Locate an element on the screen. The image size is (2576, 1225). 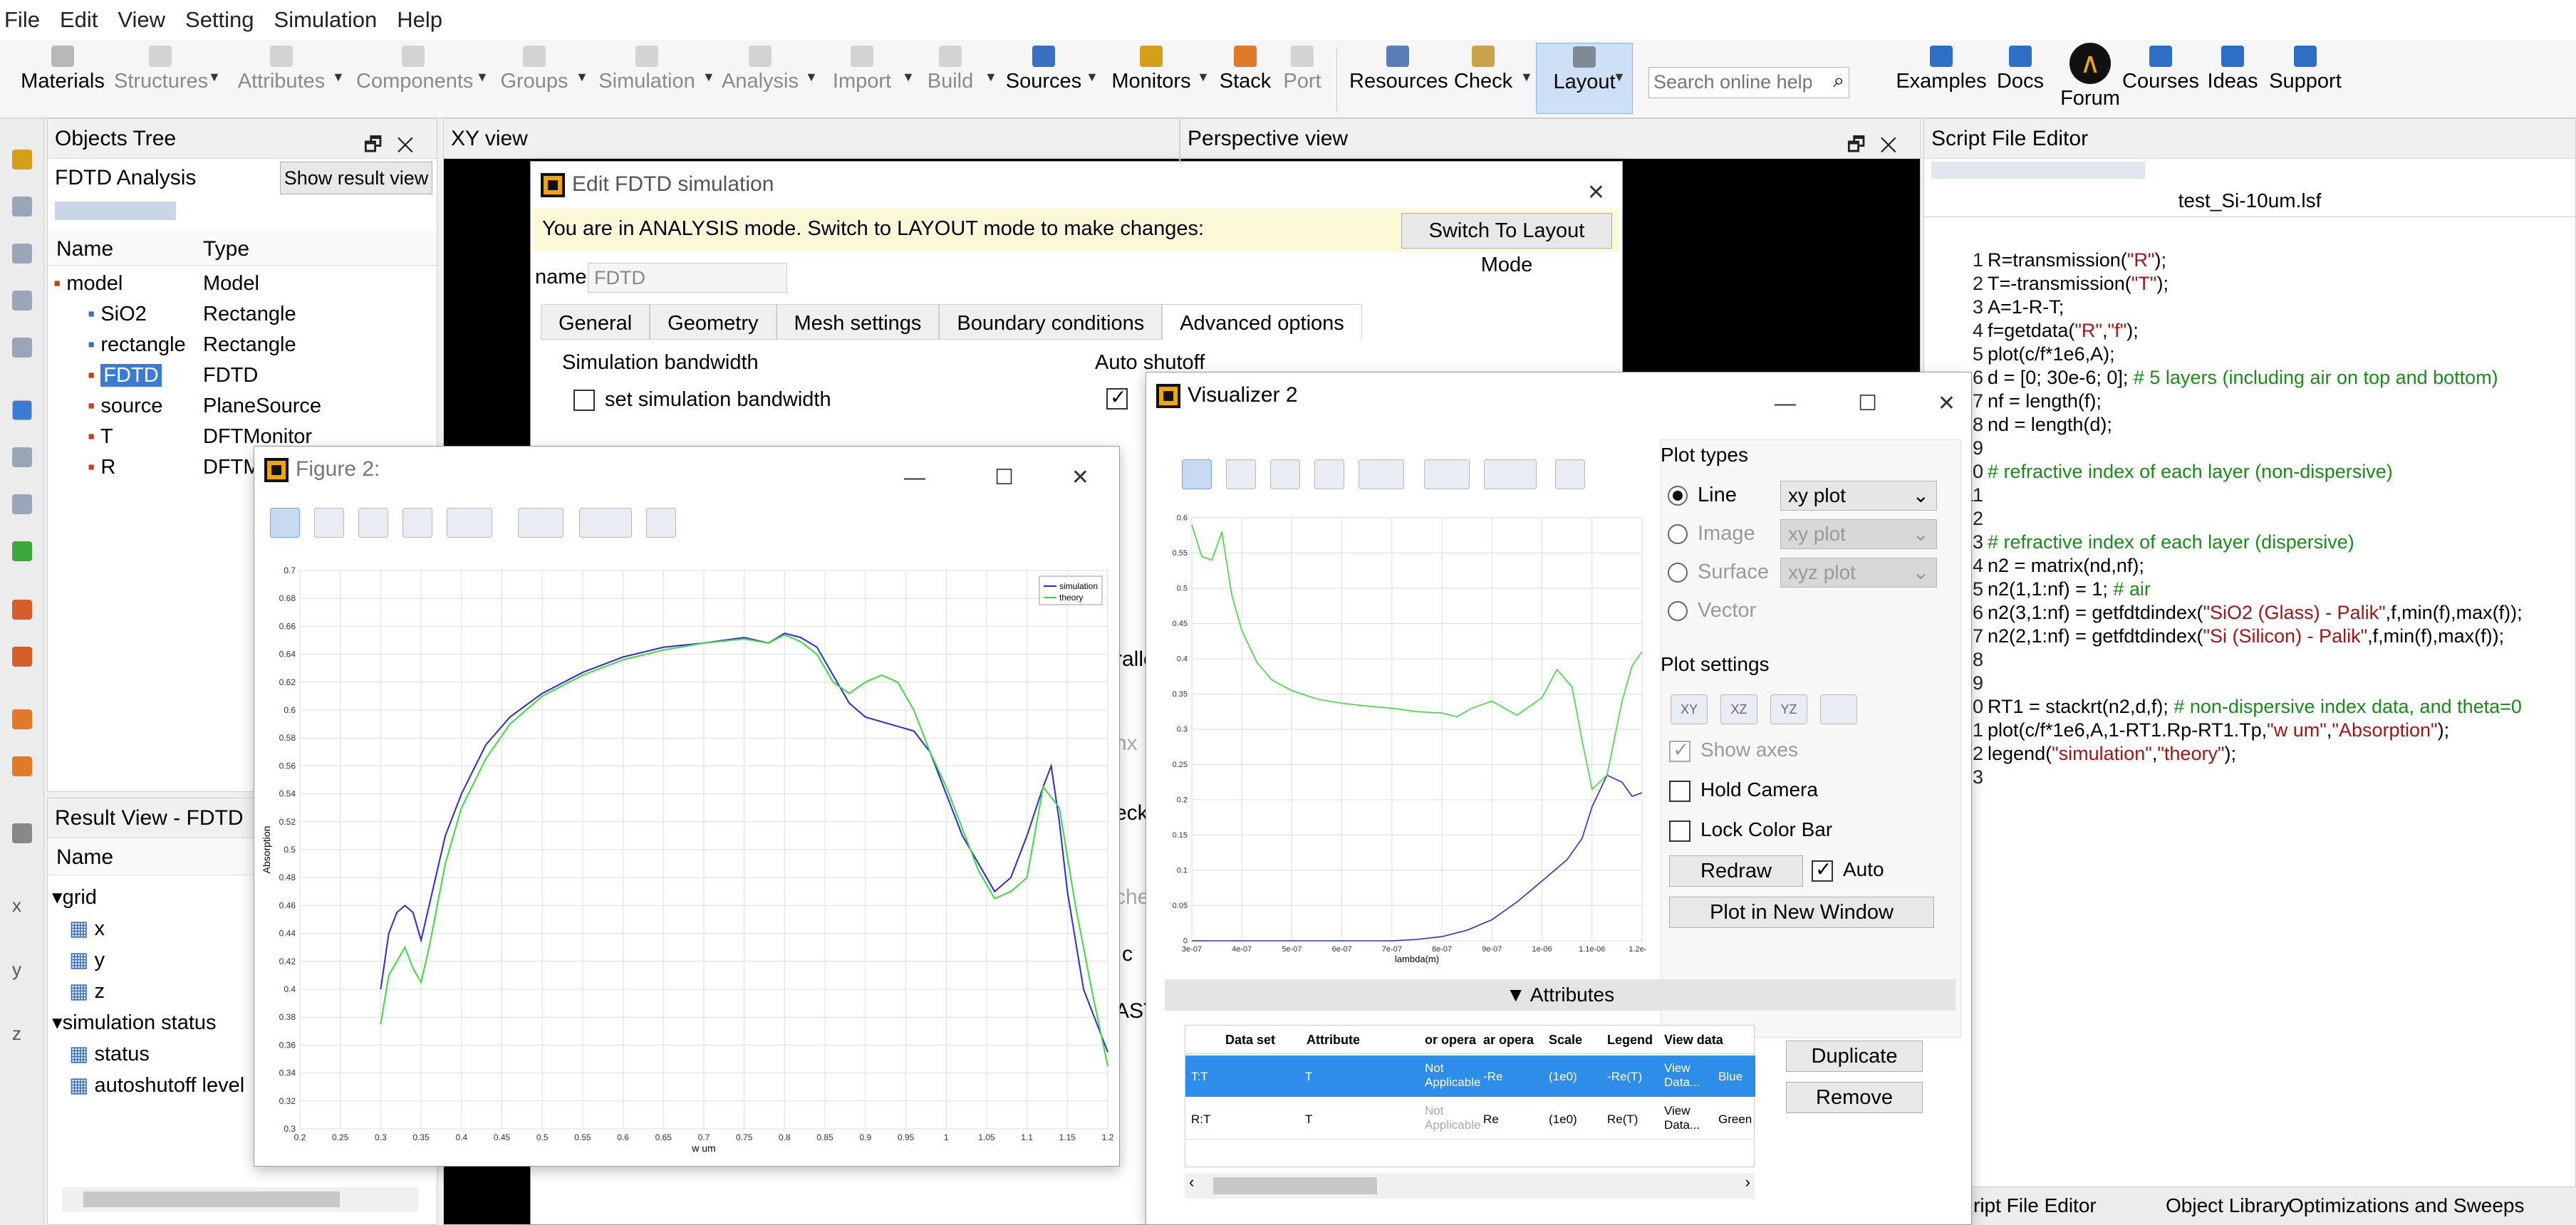
set-bandwidth-checkbox: set simulation bandwidth is located at coordinates (702, 400).